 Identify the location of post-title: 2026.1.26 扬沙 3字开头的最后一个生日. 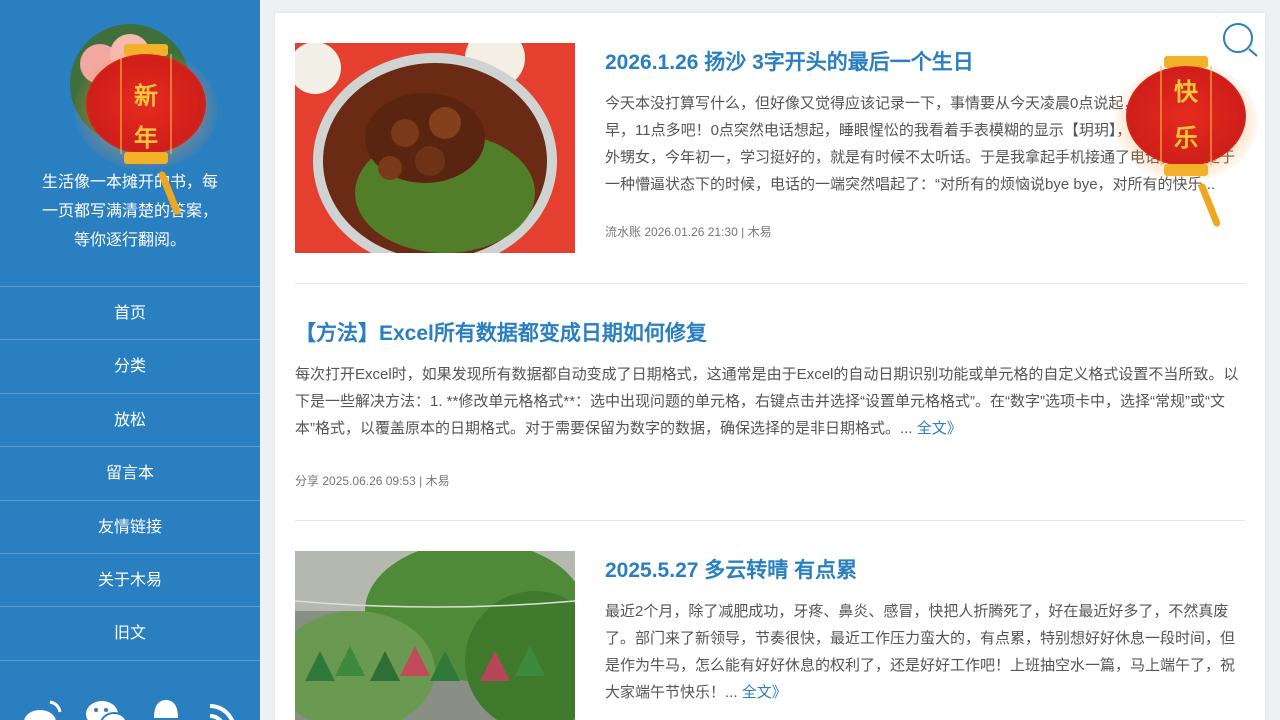
(789, 61).